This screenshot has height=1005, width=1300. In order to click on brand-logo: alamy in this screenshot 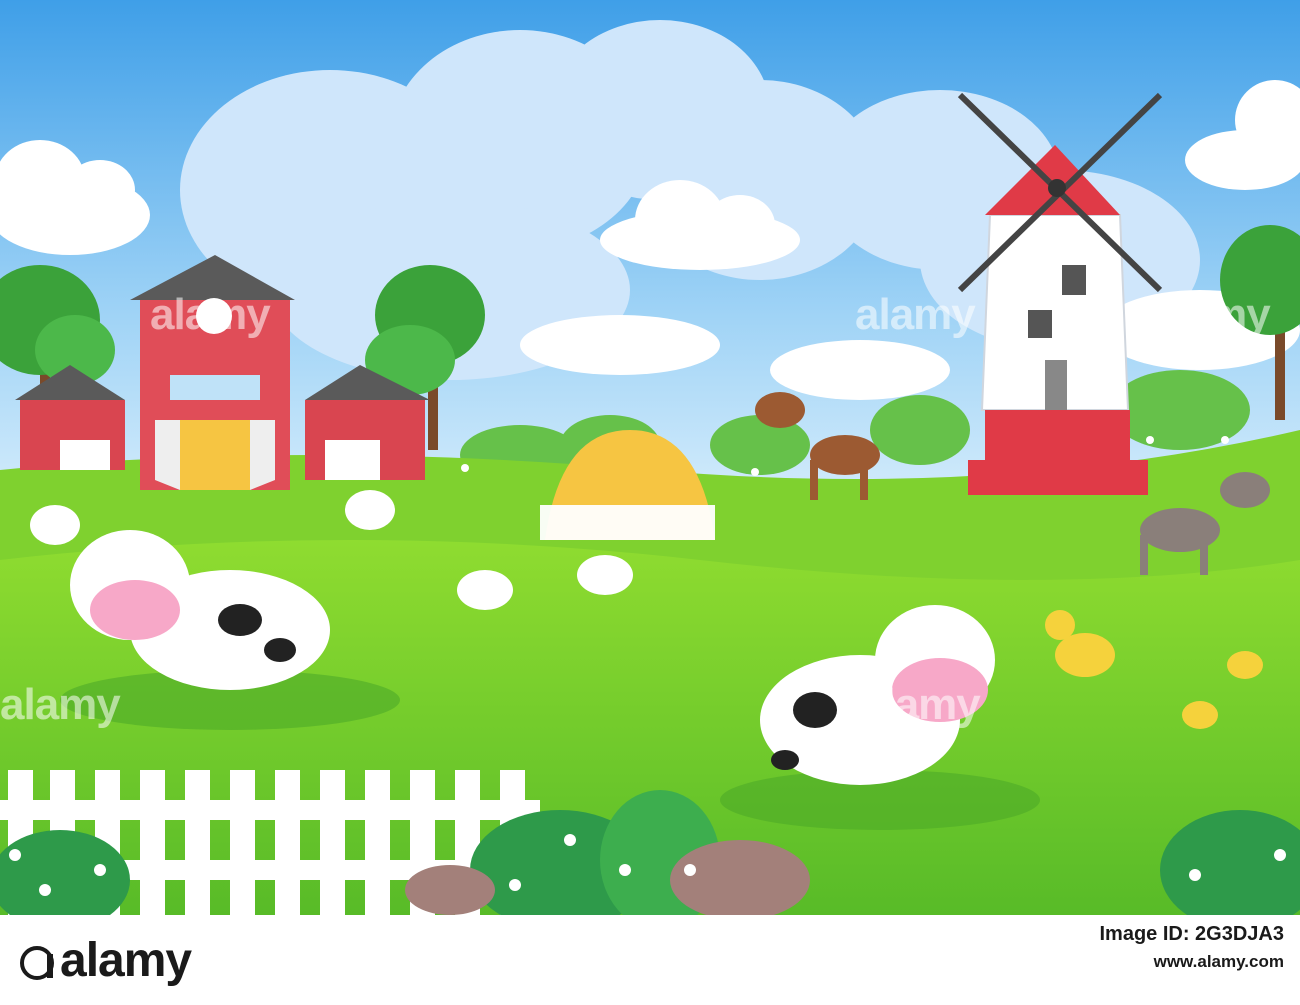, I will do `click(106, 960)`.